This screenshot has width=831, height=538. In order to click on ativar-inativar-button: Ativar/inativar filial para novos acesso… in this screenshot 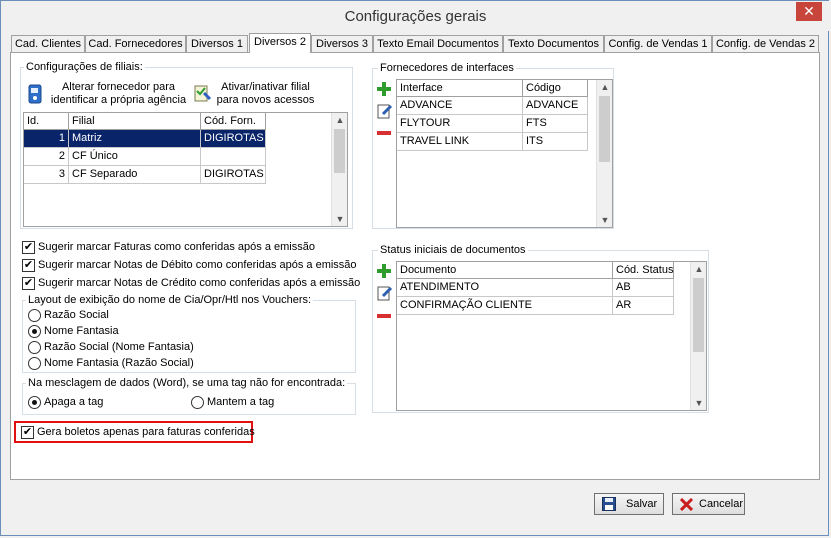, I will do `click(256, 95)`.